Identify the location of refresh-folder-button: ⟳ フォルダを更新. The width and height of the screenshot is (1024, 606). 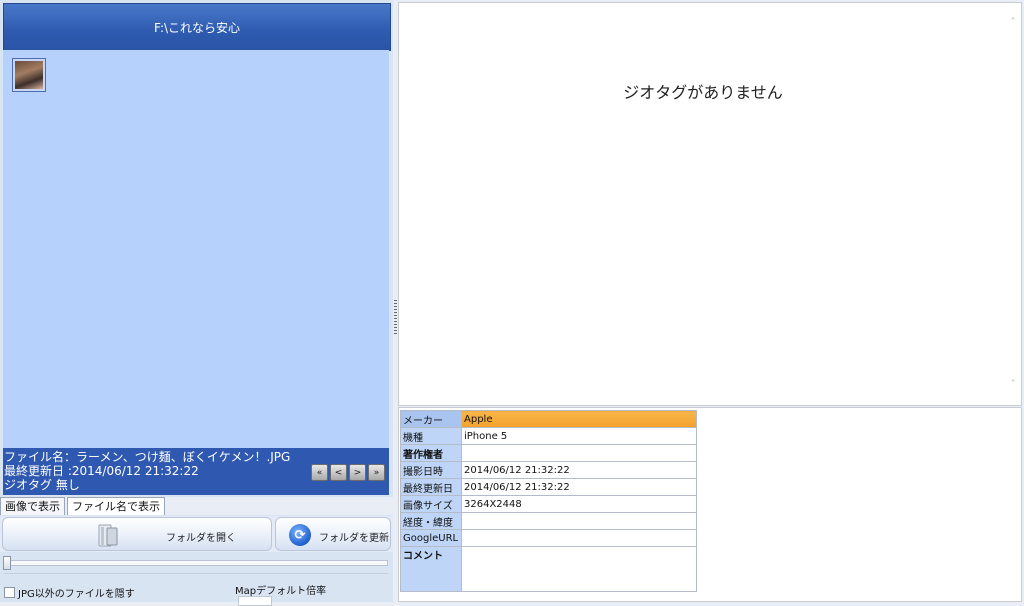
(333, 534).